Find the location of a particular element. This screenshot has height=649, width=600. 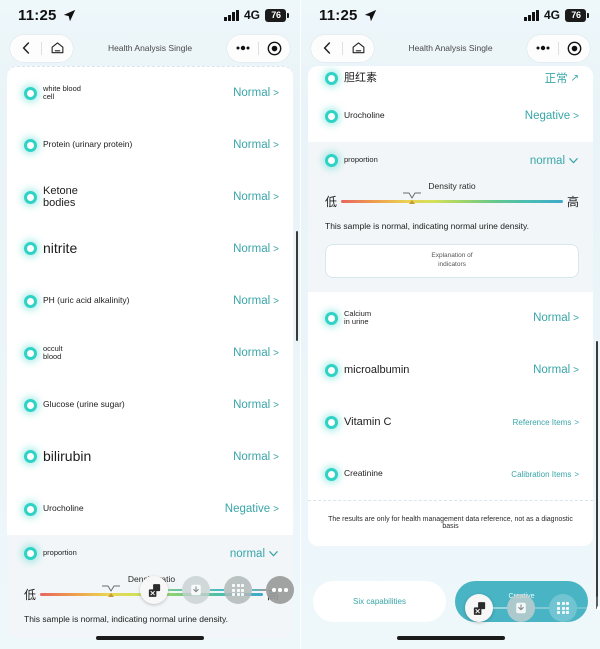

row-left: occult blood is located at coordinates (43, 353).